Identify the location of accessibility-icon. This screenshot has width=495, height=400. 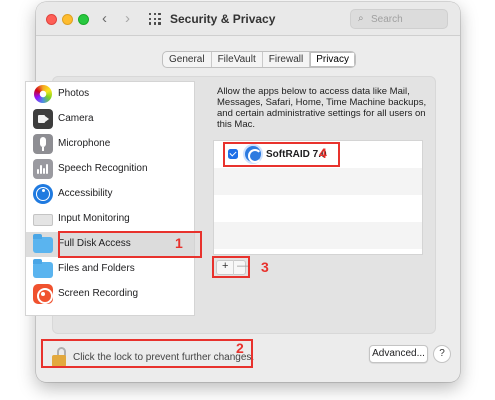
(43, 194).